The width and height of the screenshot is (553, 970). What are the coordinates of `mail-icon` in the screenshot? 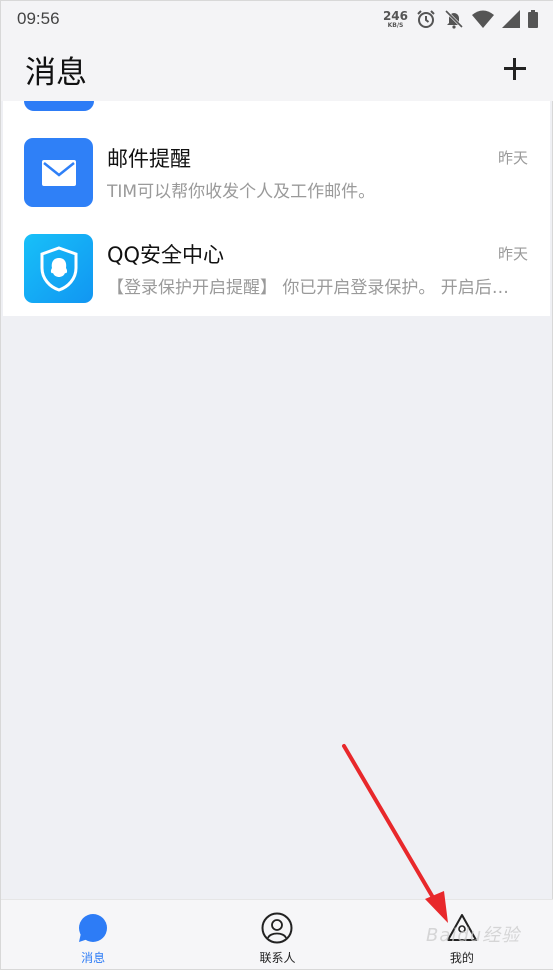 It's located at (58, 172).